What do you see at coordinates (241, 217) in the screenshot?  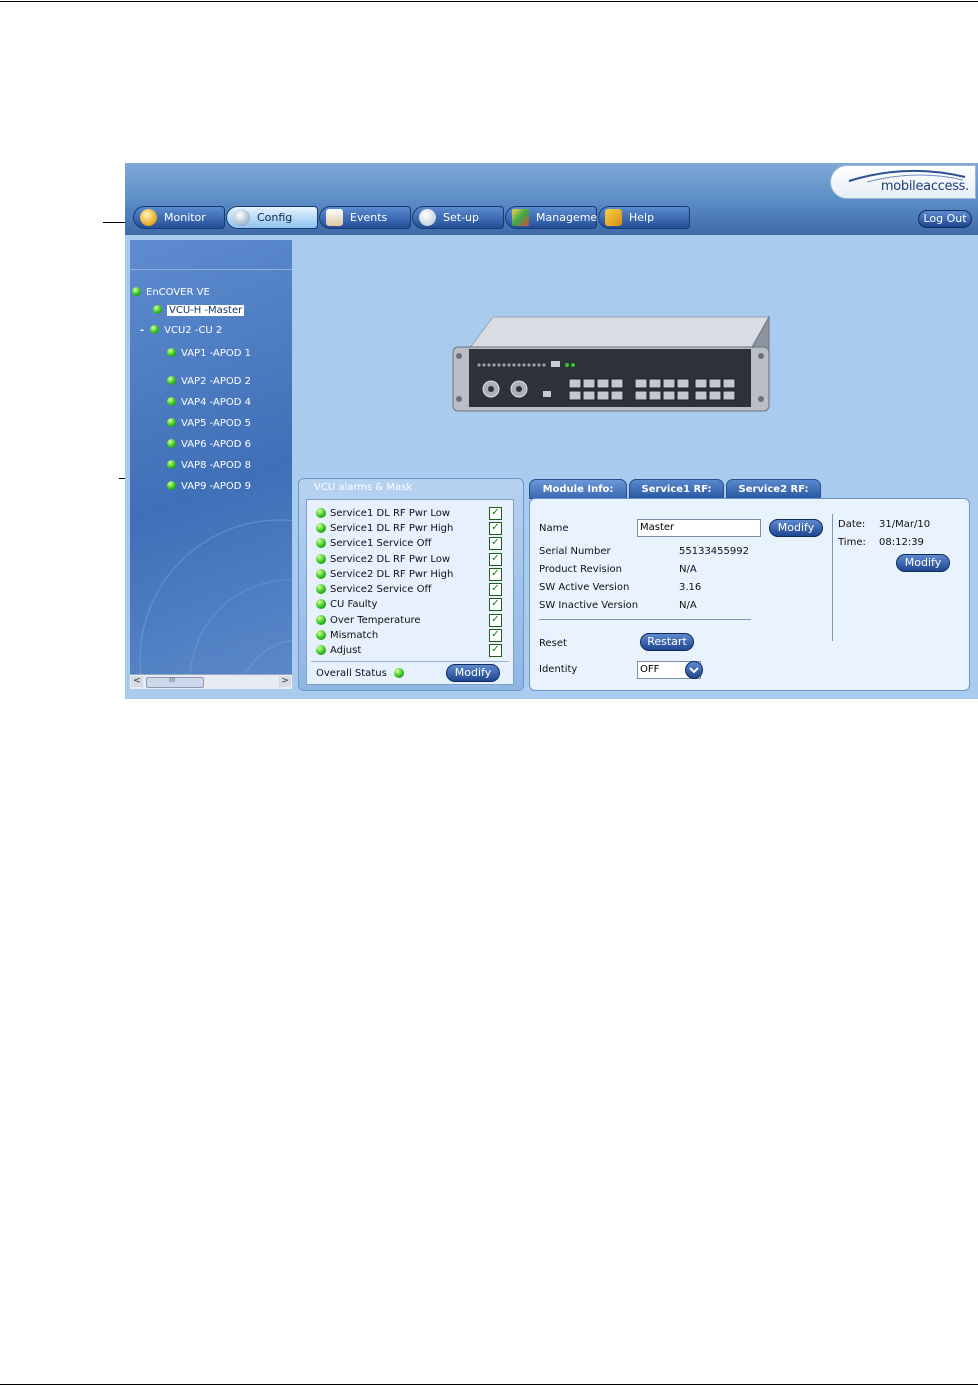 I see `wrench-icon` at bounding box center [241, 217].